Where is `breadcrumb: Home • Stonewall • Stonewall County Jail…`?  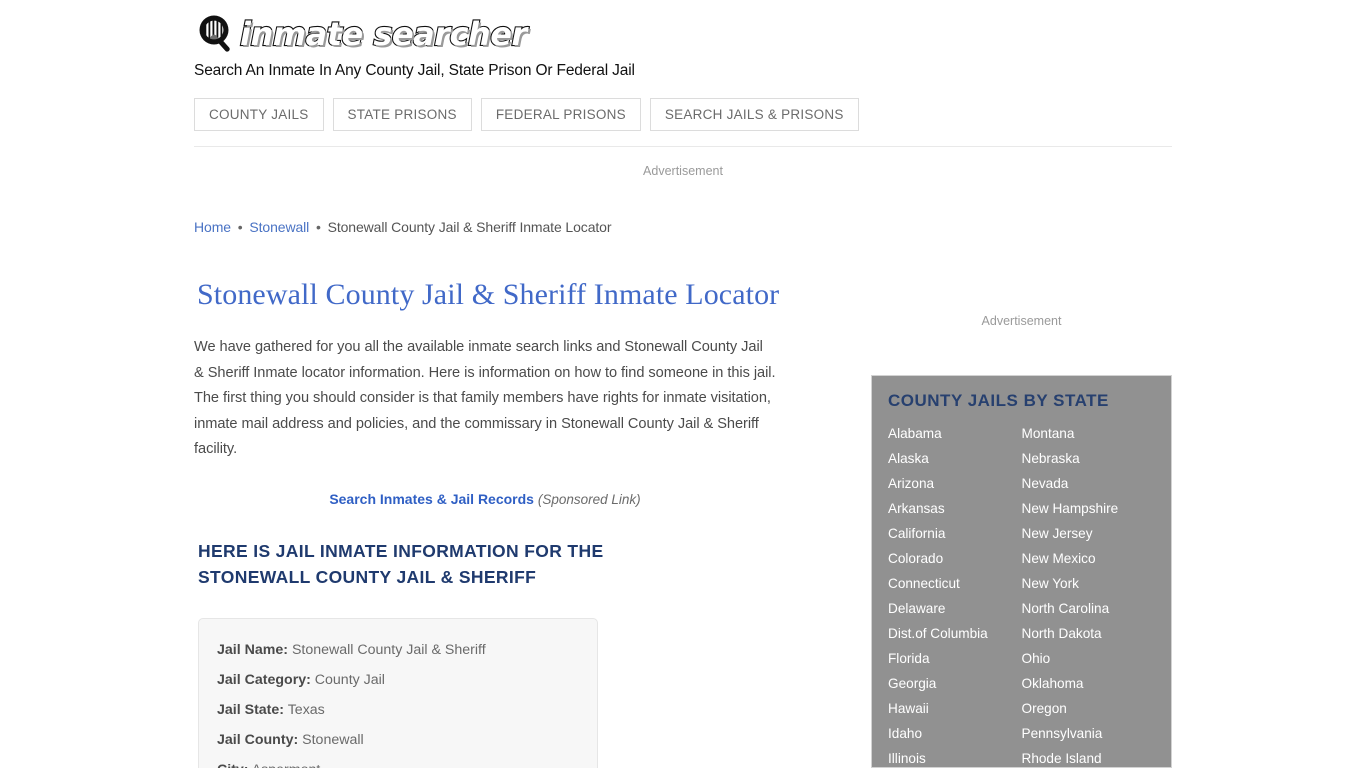 breadcrumb: Home • Stonewall • Stonewall County Jail… is located at coordinates (494, 227).